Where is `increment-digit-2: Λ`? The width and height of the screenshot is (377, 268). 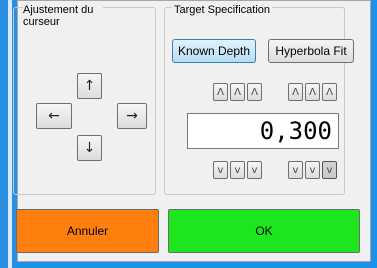 increment-digit-2: Λ is located at coordinates (237, 92).